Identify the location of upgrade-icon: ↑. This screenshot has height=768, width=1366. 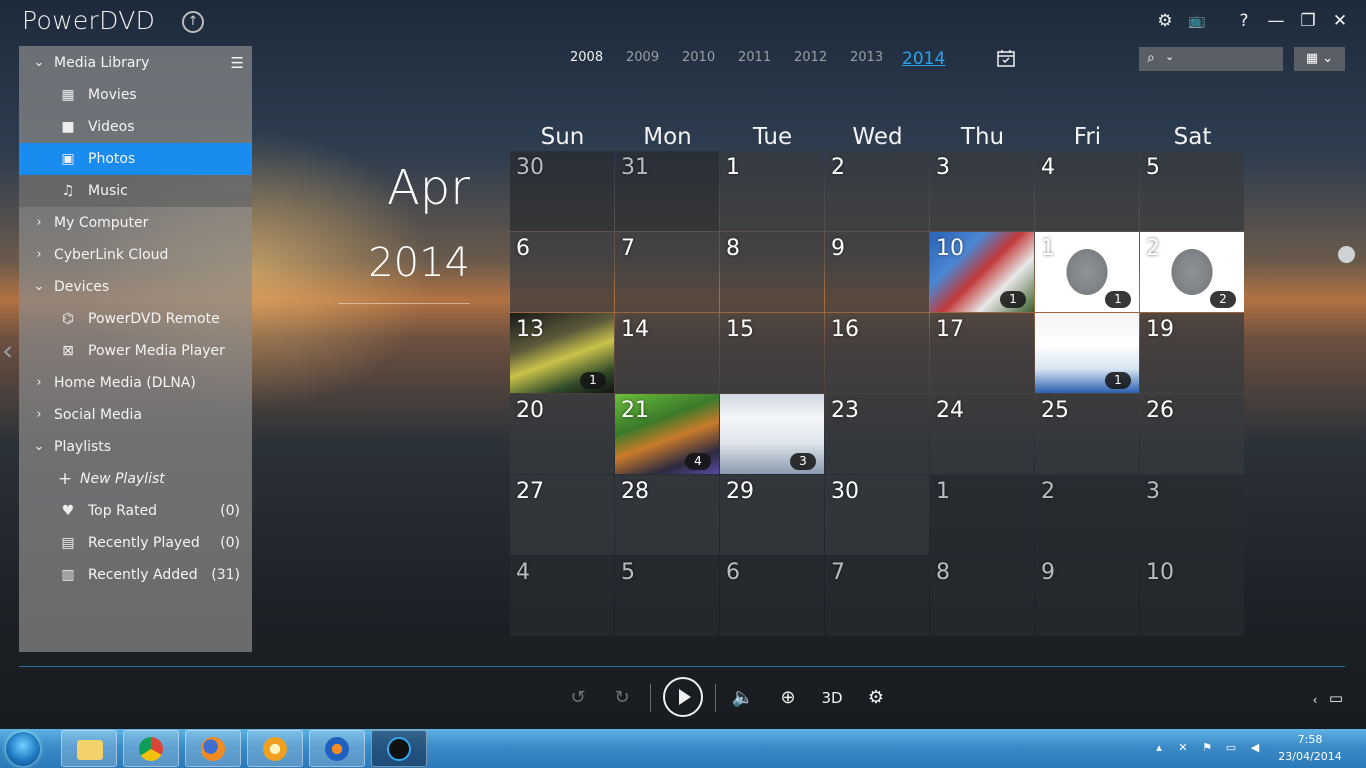
(193, 22).